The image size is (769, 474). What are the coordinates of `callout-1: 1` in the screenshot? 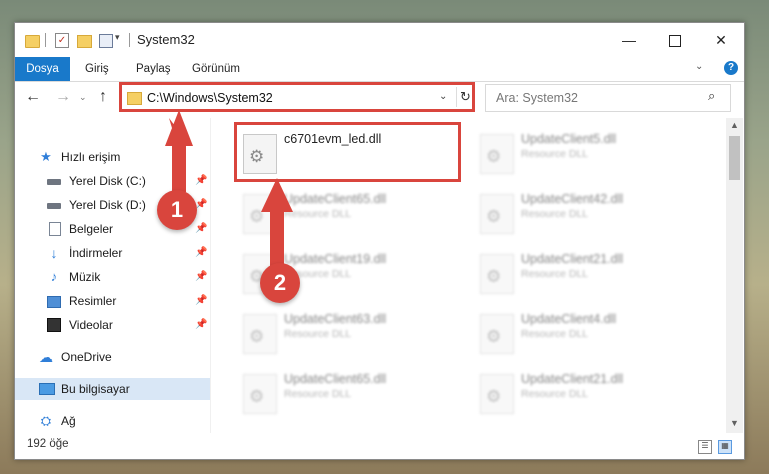 It's located at (177, 210).